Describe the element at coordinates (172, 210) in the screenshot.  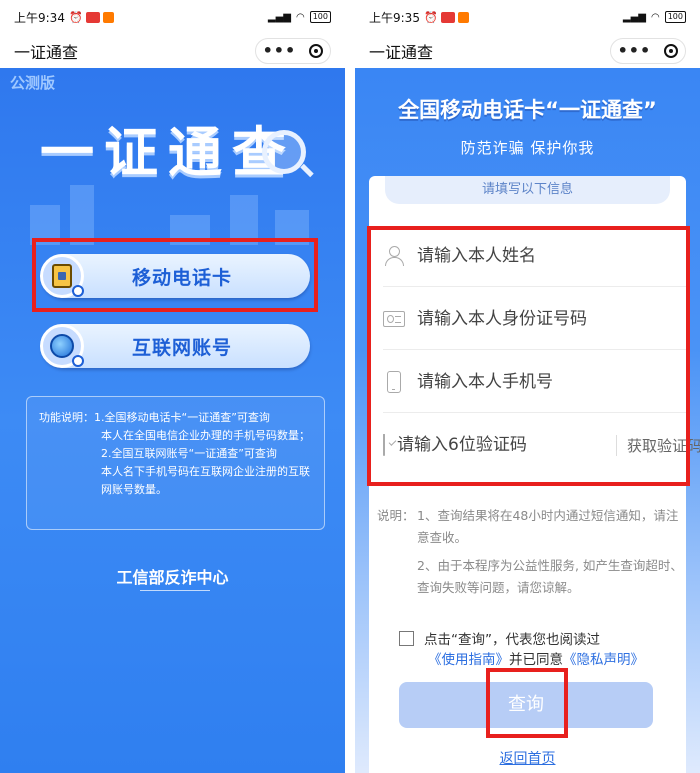
I see `city-illustration` at that location.